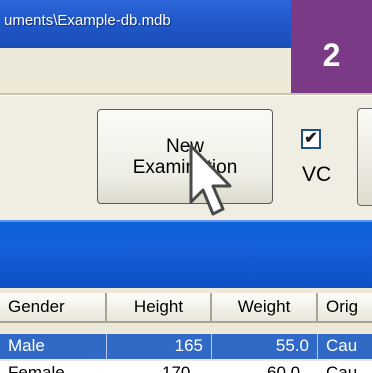  What do you see at coordinates (210, 180) in the screenshot?
I see `mouse-pointer-icon` at bounding box center [210, 180].